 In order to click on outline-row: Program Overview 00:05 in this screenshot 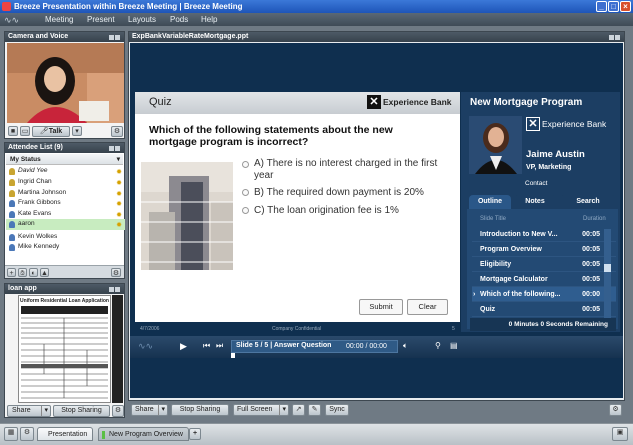, I will do `click(544, 249)`.